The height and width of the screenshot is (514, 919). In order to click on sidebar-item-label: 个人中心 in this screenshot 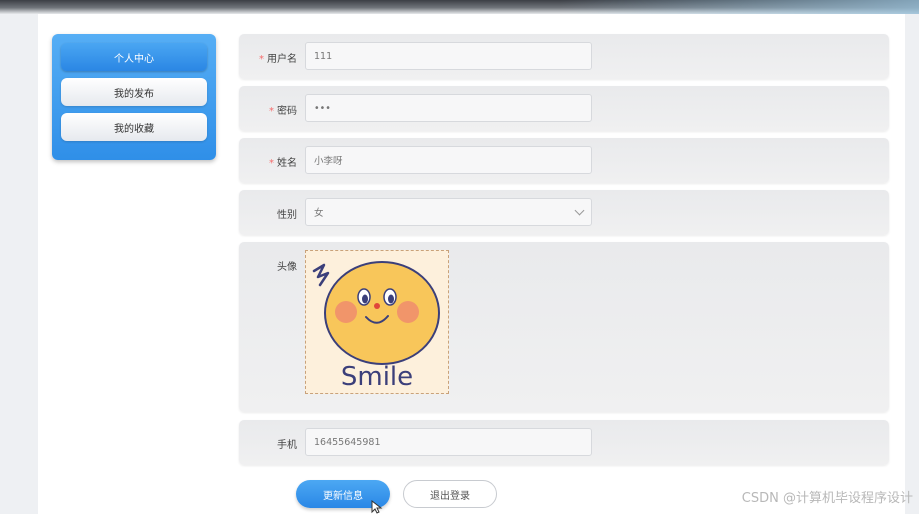, I will do `click(134, 59)`.